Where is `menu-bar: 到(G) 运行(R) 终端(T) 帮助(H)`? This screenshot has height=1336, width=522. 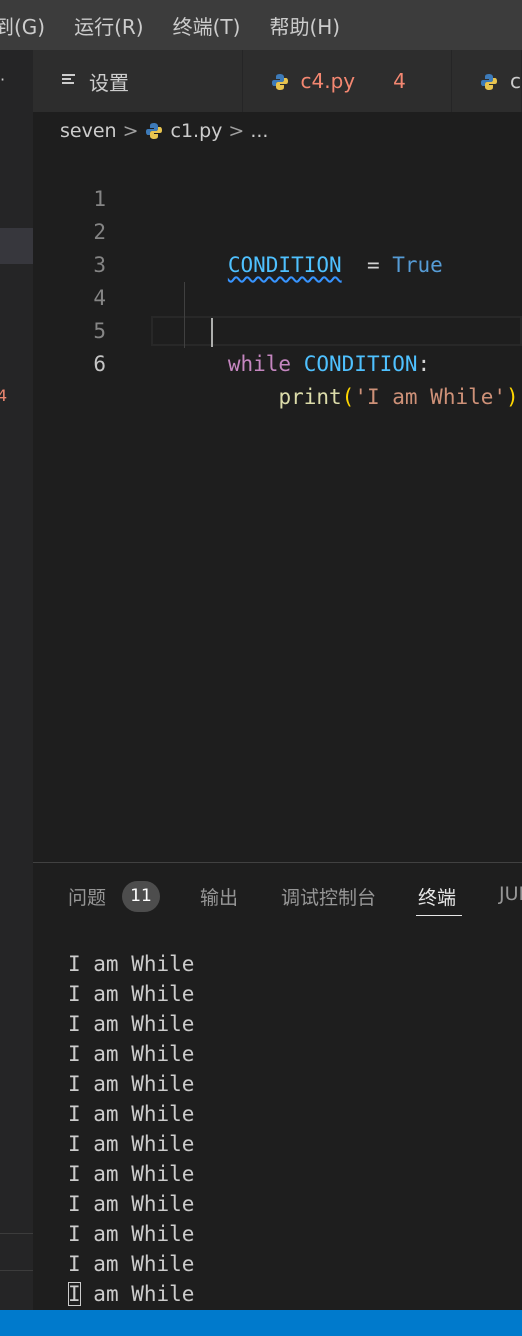 menu-bar: 到(G) 运行(R) 终端(T) 帮助(H) is located at coordinates (261, 25).